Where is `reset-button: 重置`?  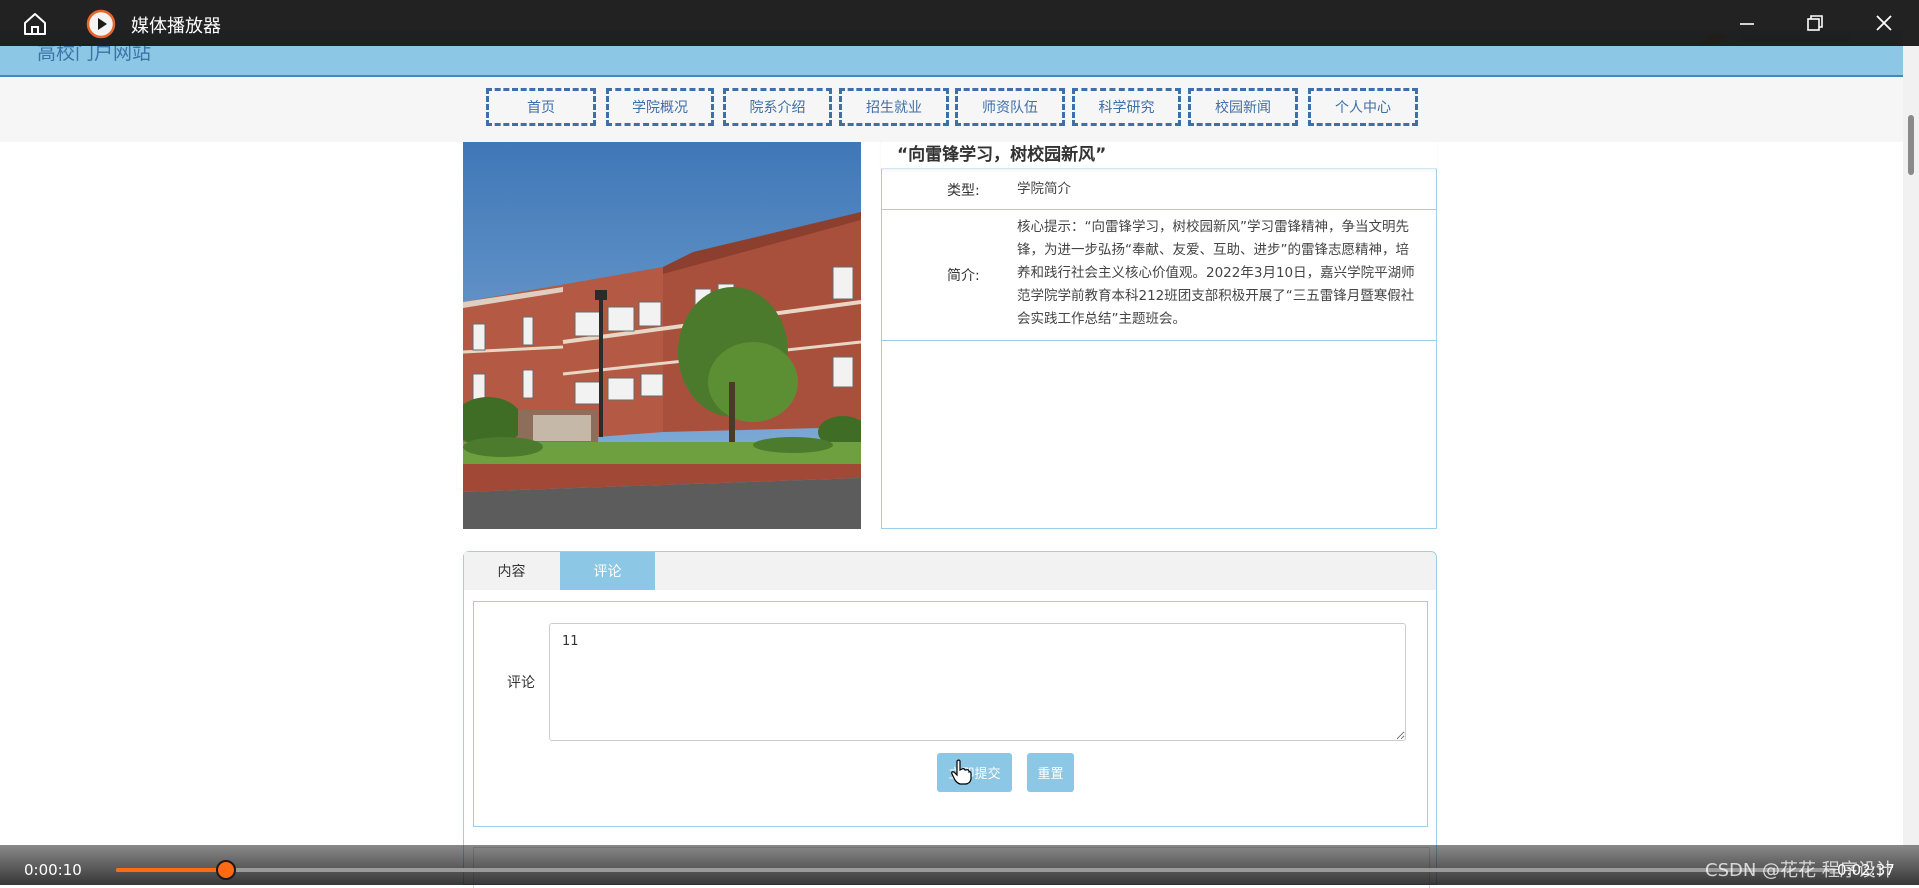 reset-button: 重置 is located at coordinates (1050, 772).